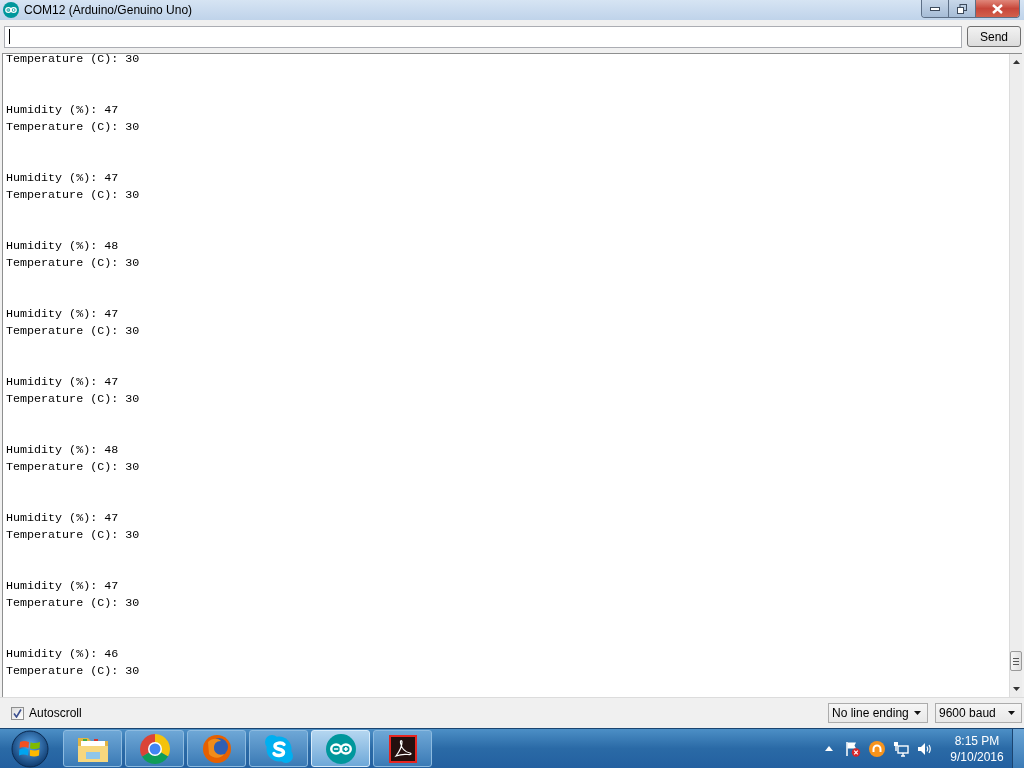 This screenshot has width=1024, height=768. I want to click on checkmark-icon, so click(17, 713).